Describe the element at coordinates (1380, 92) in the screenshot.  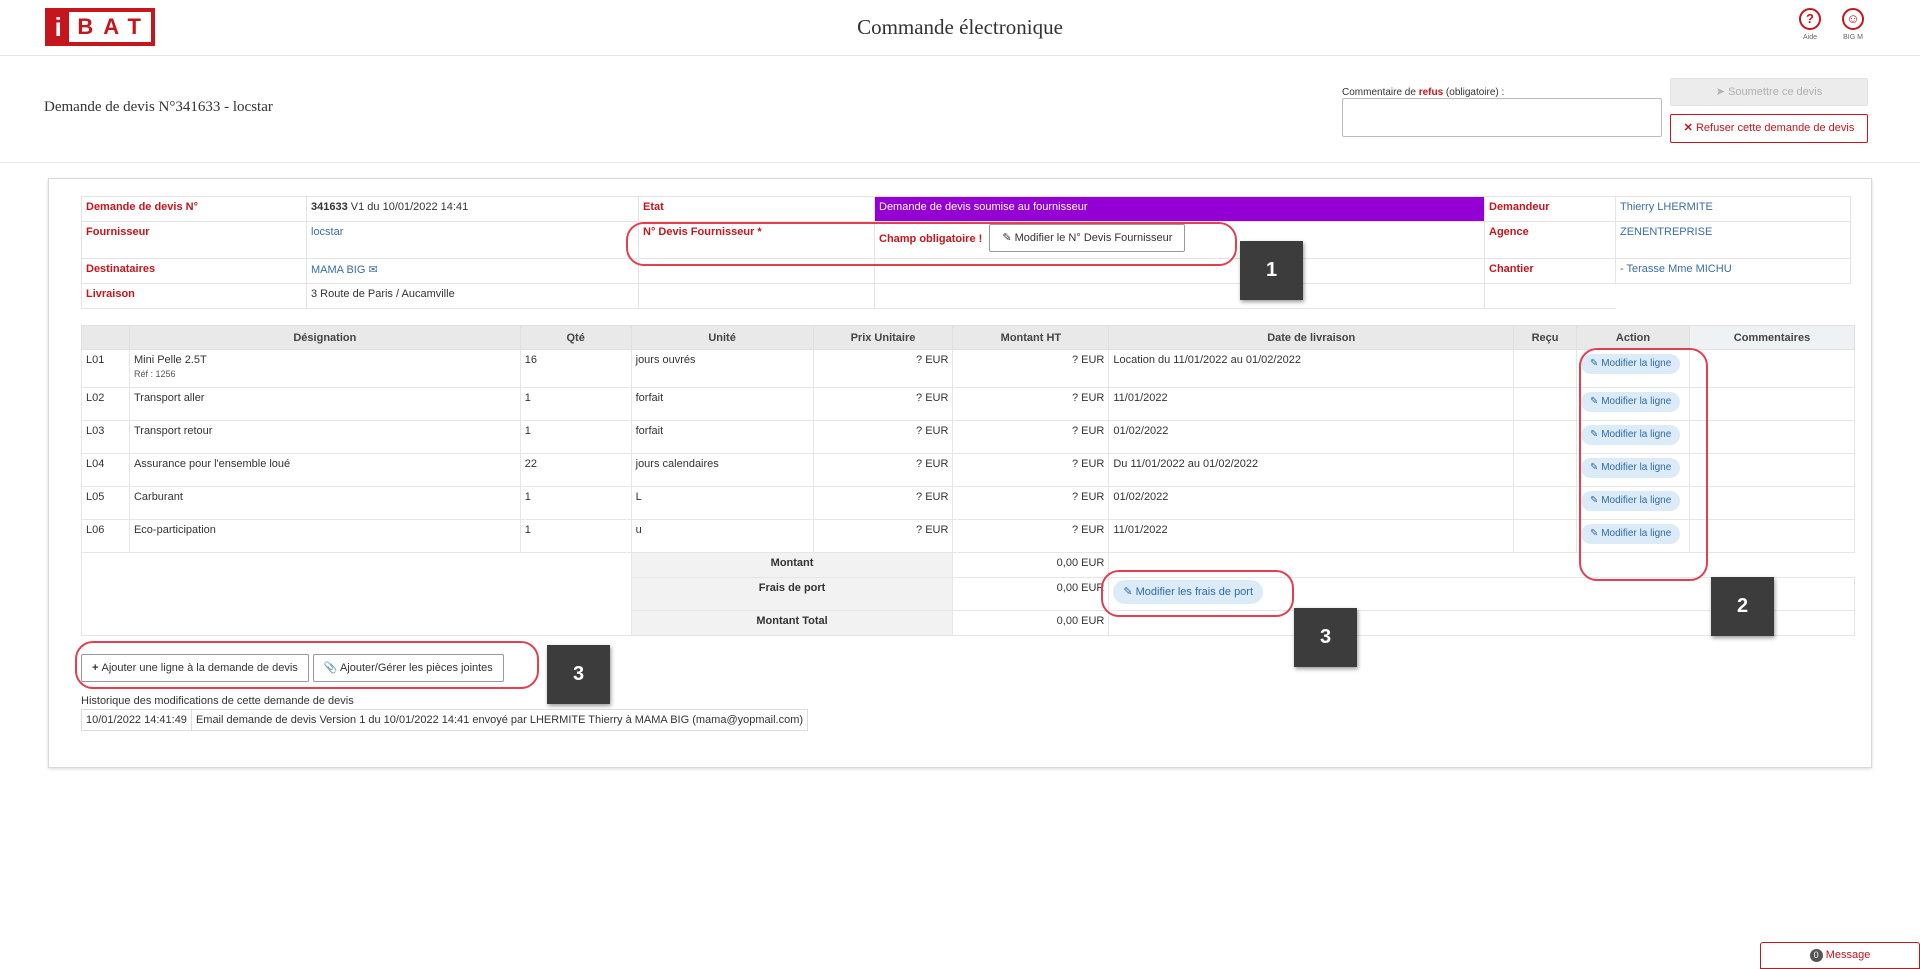
I see `comment-label-prefix: Commentaire de` at that location.